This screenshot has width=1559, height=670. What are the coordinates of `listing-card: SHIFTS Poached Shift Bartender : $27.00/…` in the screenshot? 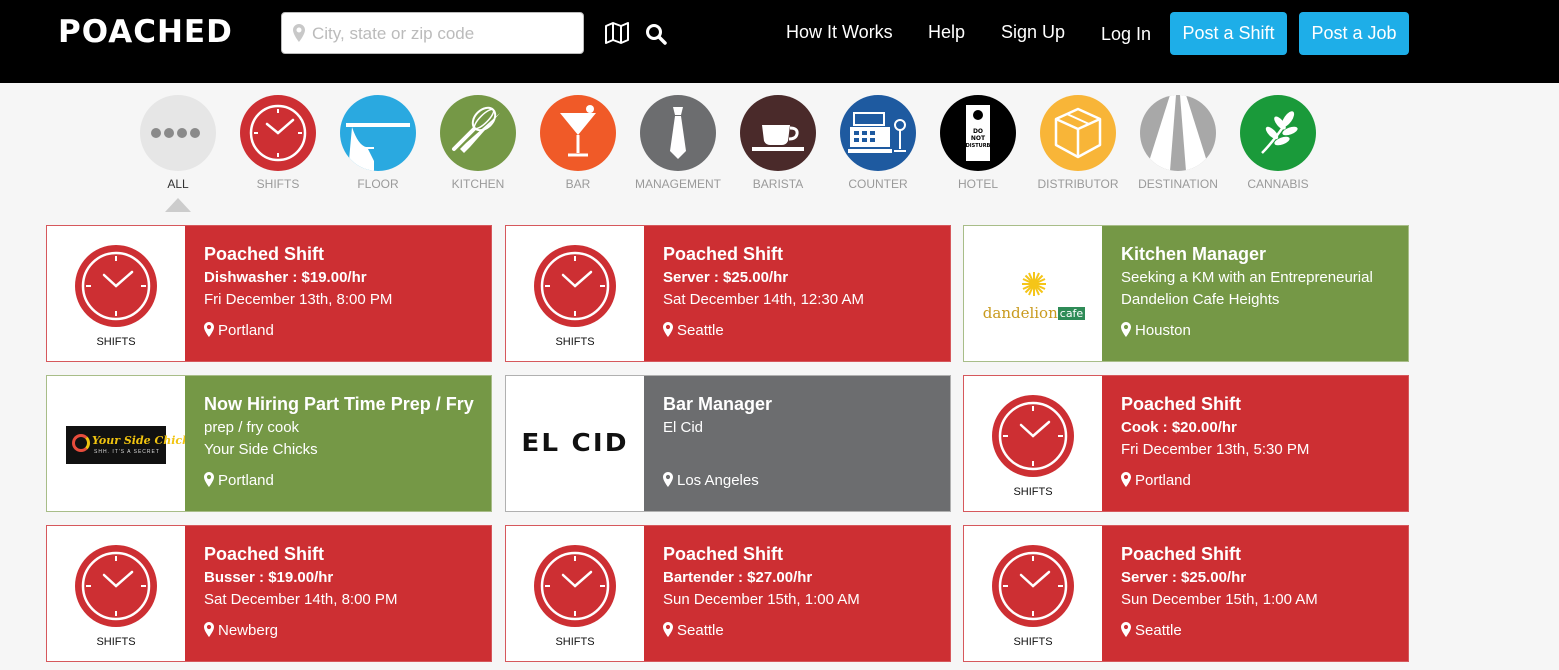 It's located at (728, 593).